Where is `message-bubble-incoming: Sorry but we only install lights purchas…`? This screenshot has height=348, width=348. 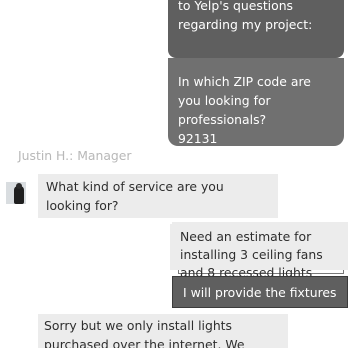
message-bubble-incoming: Sorry but we only install lights purchas… is located at coordinates (163, 331).